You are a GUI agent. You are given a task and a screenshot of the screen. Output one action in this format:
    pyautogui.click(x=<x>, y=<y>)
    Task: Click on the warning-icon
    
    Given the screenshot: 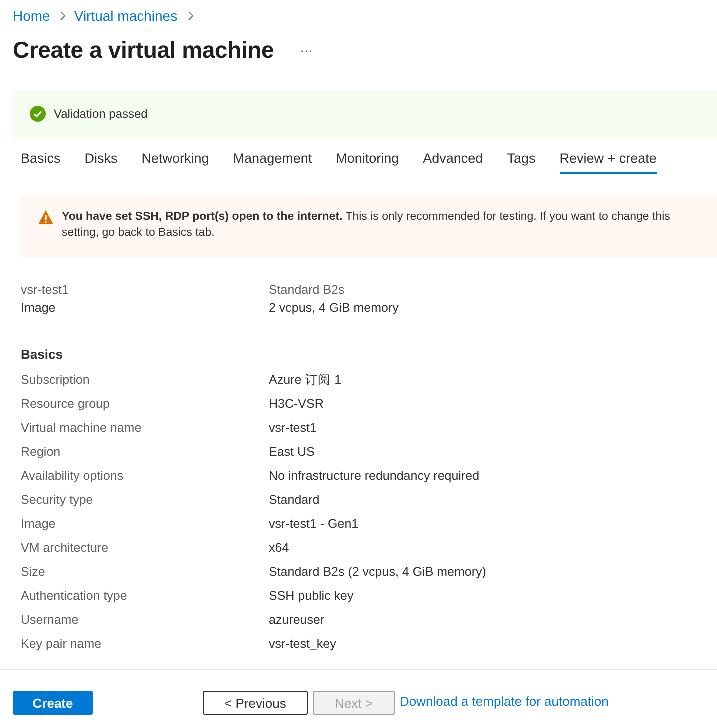 What is the action you would take?
    pyautogui.click(x=46, y=217)
    